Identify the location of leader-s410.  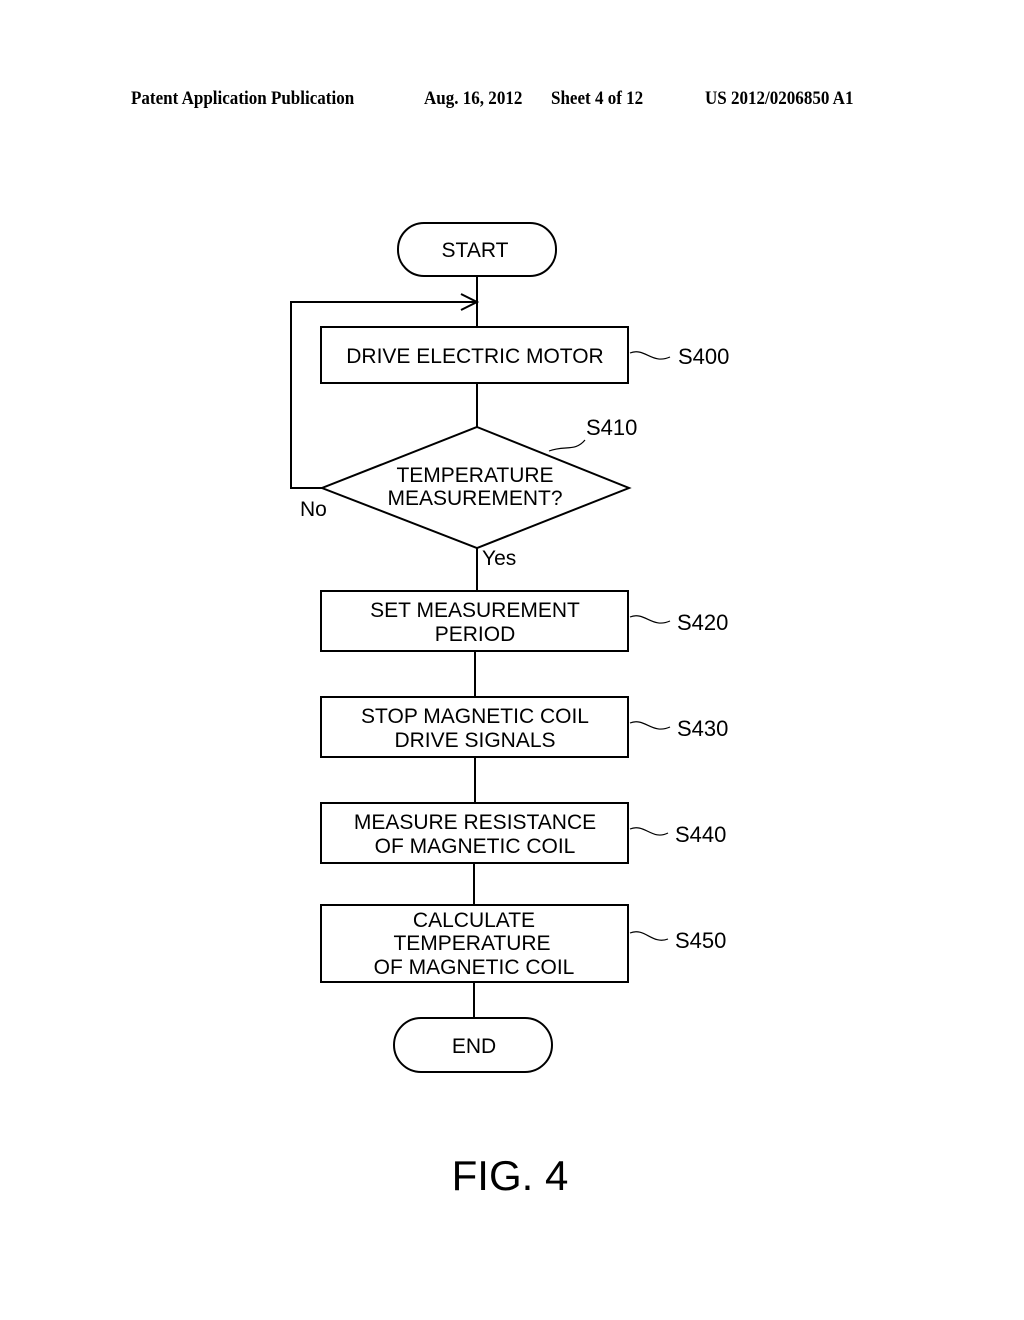
(567, 445).